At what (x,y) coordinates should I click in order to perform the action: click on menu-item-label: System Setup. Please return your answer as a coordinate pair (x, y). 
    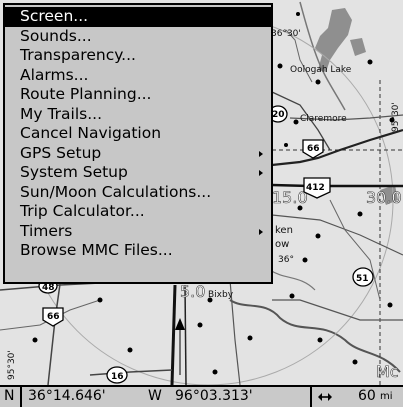
    Looking at the image, I should click on (74, 172).